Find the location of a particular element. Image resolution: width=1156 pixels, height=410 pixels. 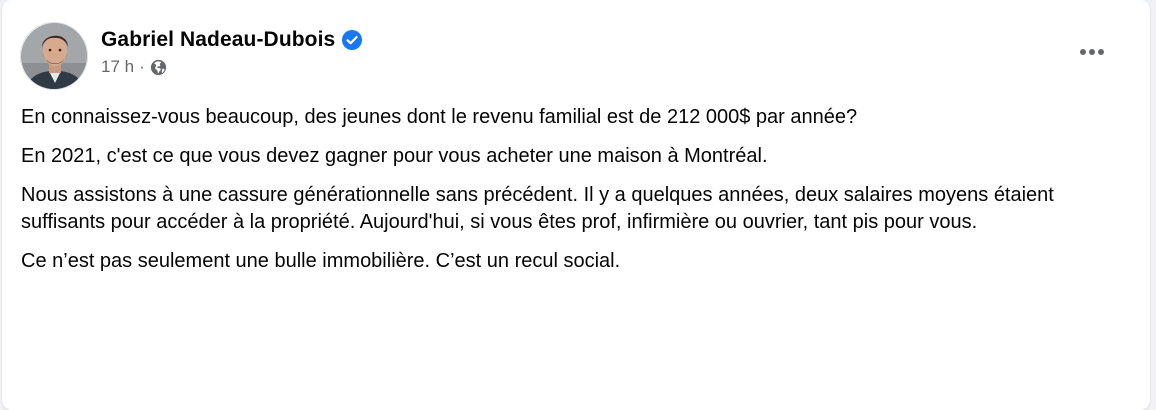

post-header: Gabriel Nadeau-Dubois 17 h · is located at coordinates (191, 56).